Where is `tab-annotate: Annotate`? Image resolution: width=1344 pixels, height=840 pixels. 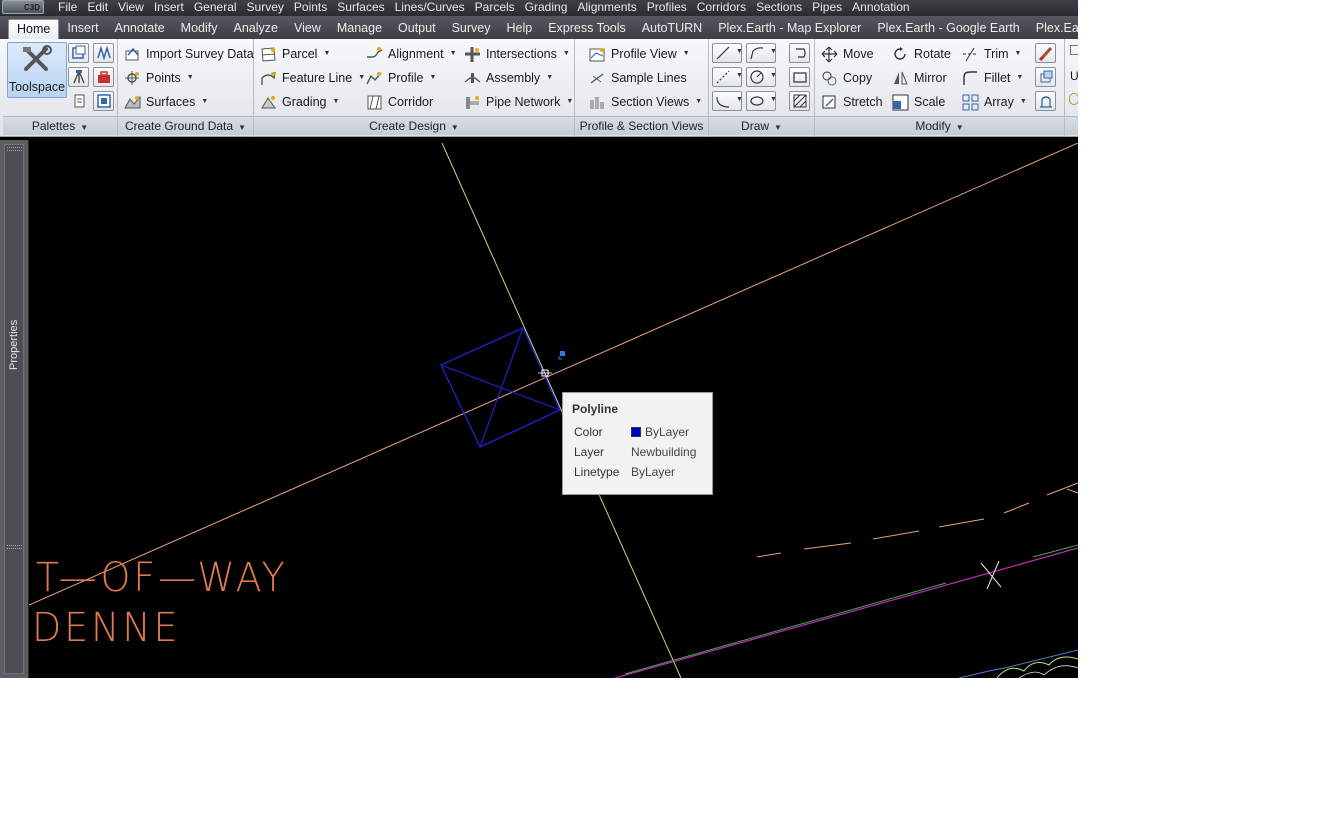 tab-annotate: Annotate is located at coordinates (140, 29).